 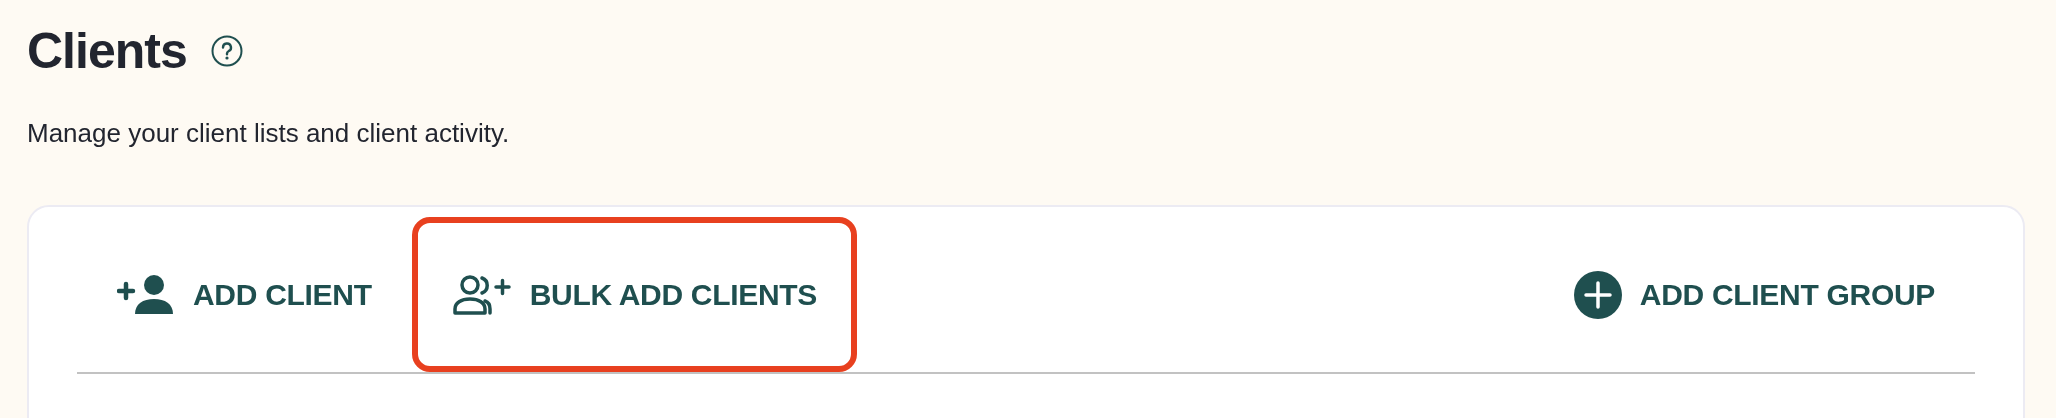 I want to click on people-add-icon, so click(x=481, y=294).